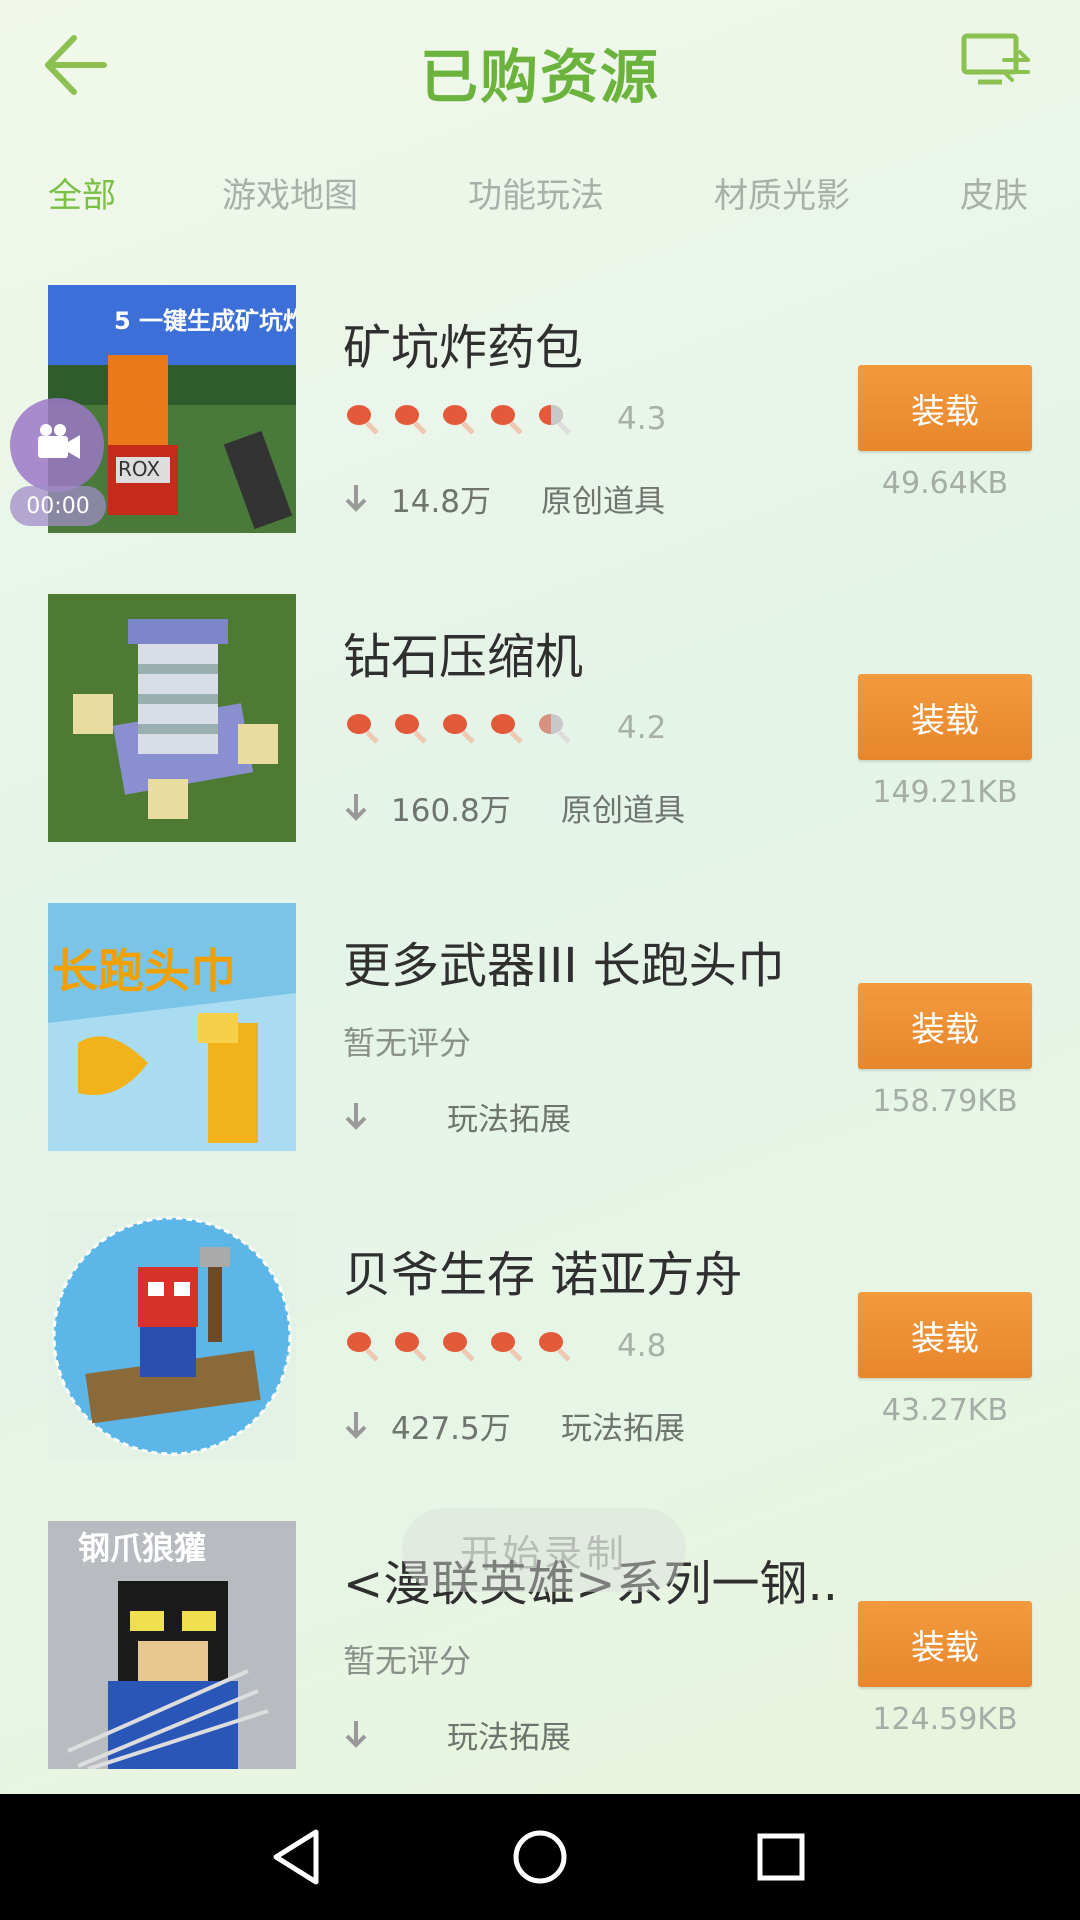  I want to click on category-tabs: 全部 游戏地图 功能玩法 材质光影 皮肤, so click(540, 190).